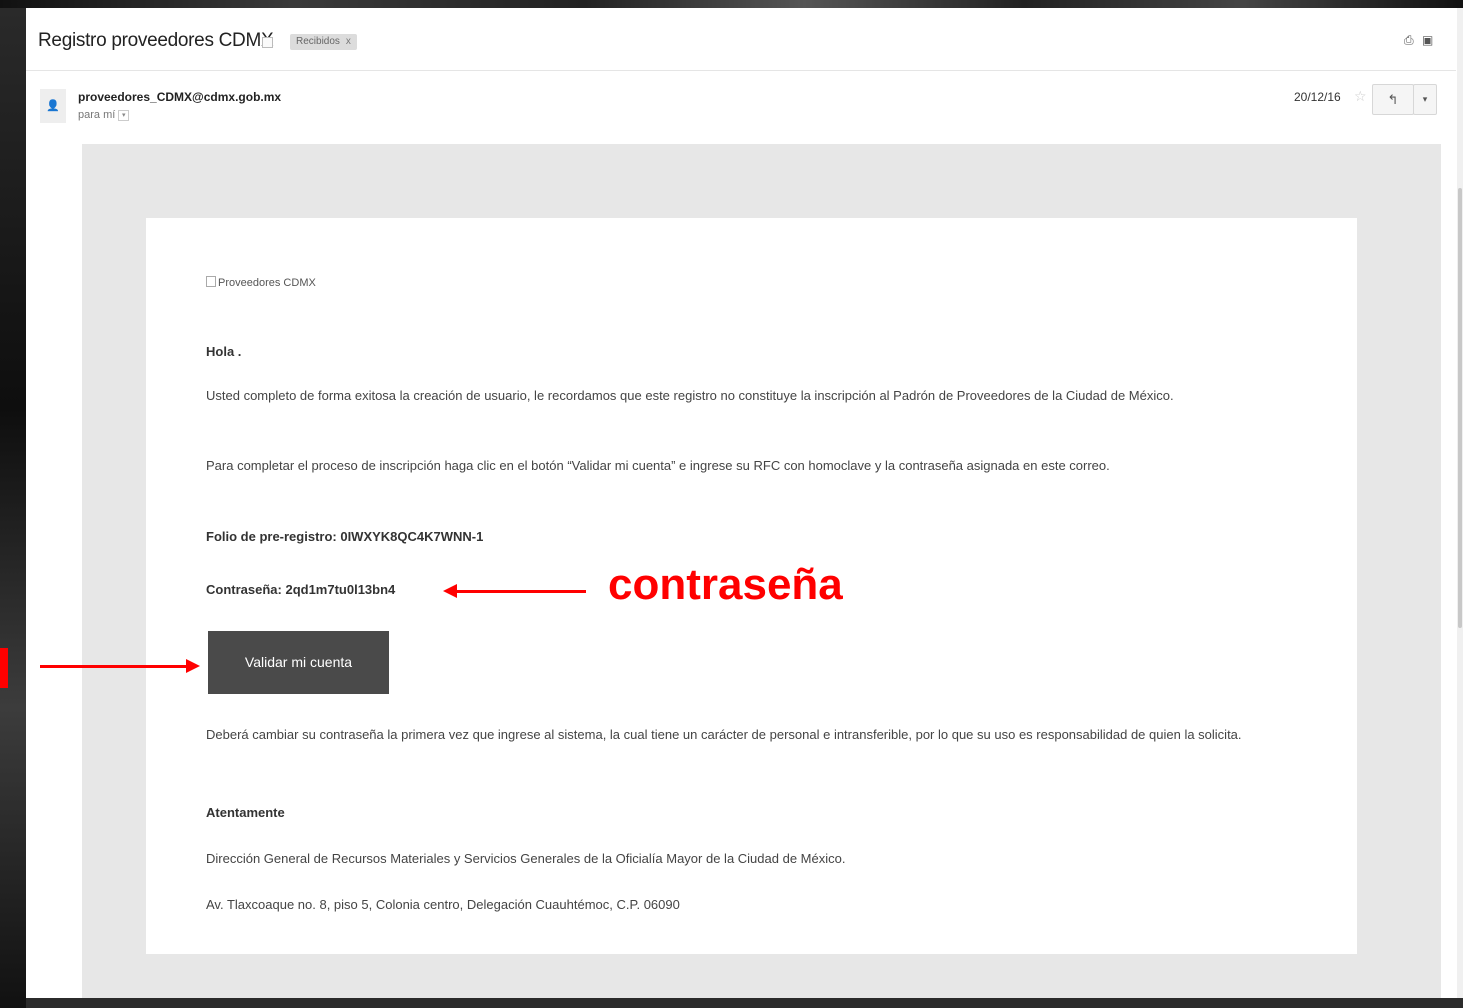 The width and height of the screenshot is (1463, 1008). Describe the element at coordinates (1410, 40) in the screenshot. I see `print-icon: ⎙` at that location.